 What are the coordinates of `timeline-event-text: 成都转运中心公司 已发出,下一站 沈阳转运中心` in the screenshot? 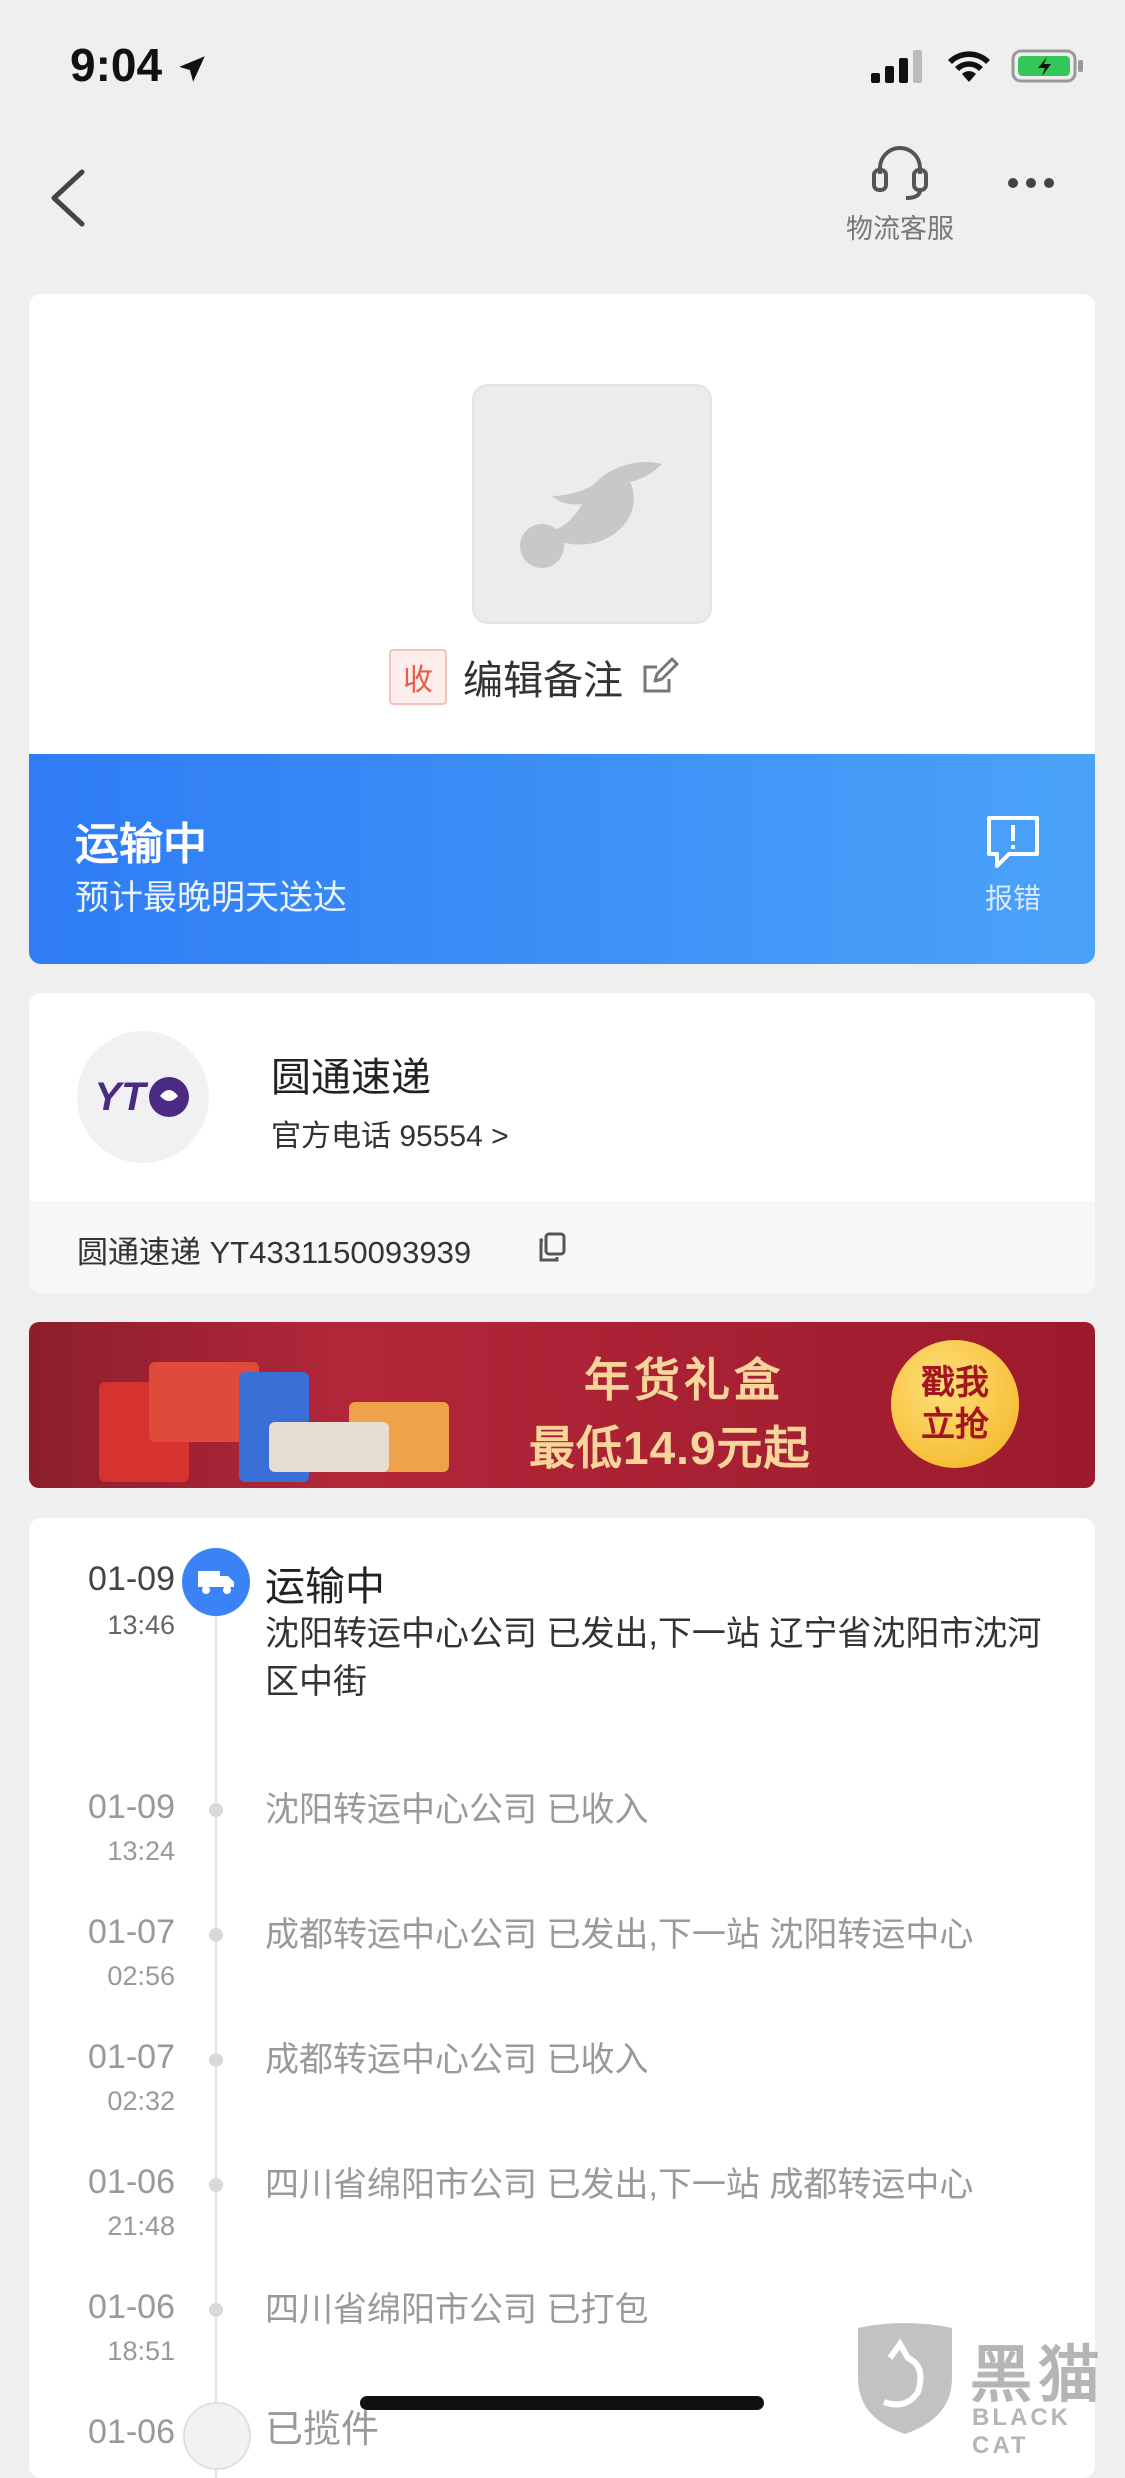 It's located at (619, 1935).